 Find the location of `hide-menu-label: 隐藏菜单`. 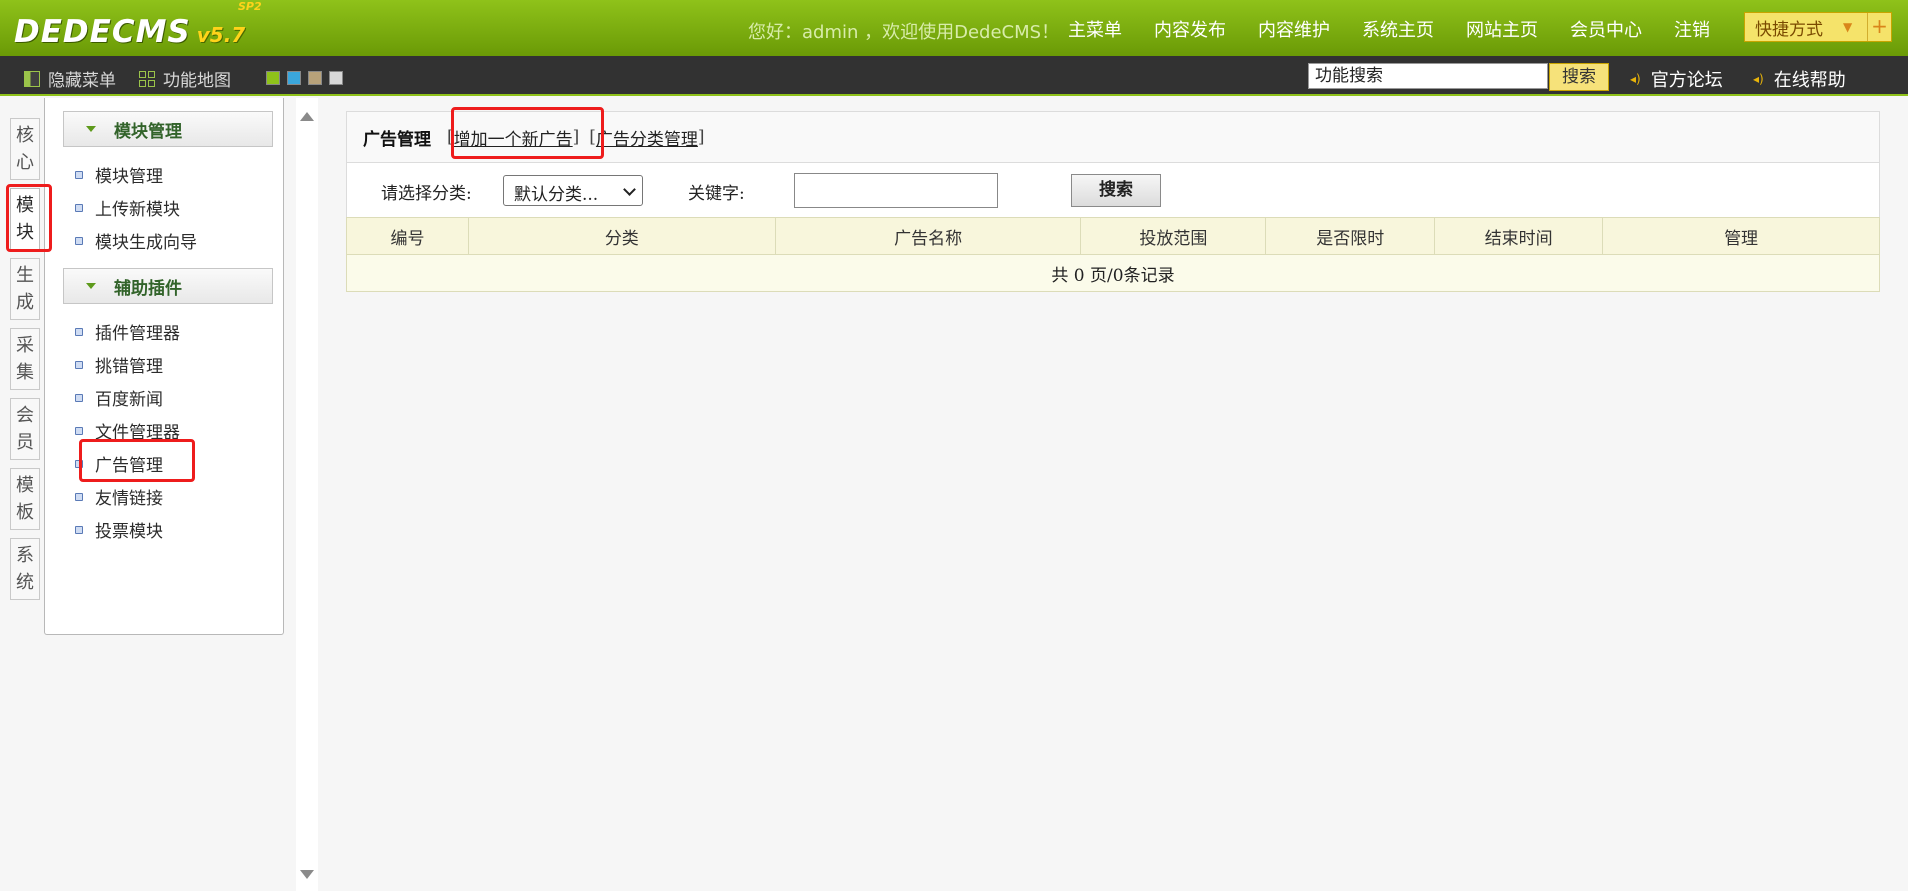

hide-menu-label: 隐藏菜单 is located at coordinates (82, 81).